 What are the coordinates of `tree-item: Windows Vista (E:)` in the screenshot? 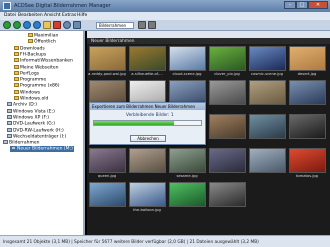 It's located at (31, 111).